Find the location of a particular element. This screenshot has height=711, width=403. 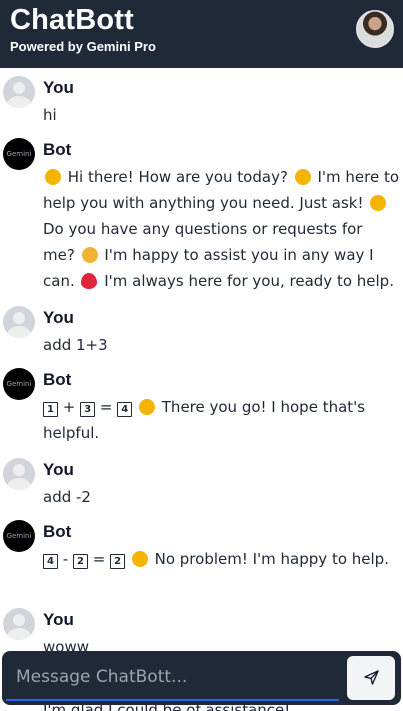

app-subtitle: Powered by Gemini Pro is located at coordinates (83, 46).